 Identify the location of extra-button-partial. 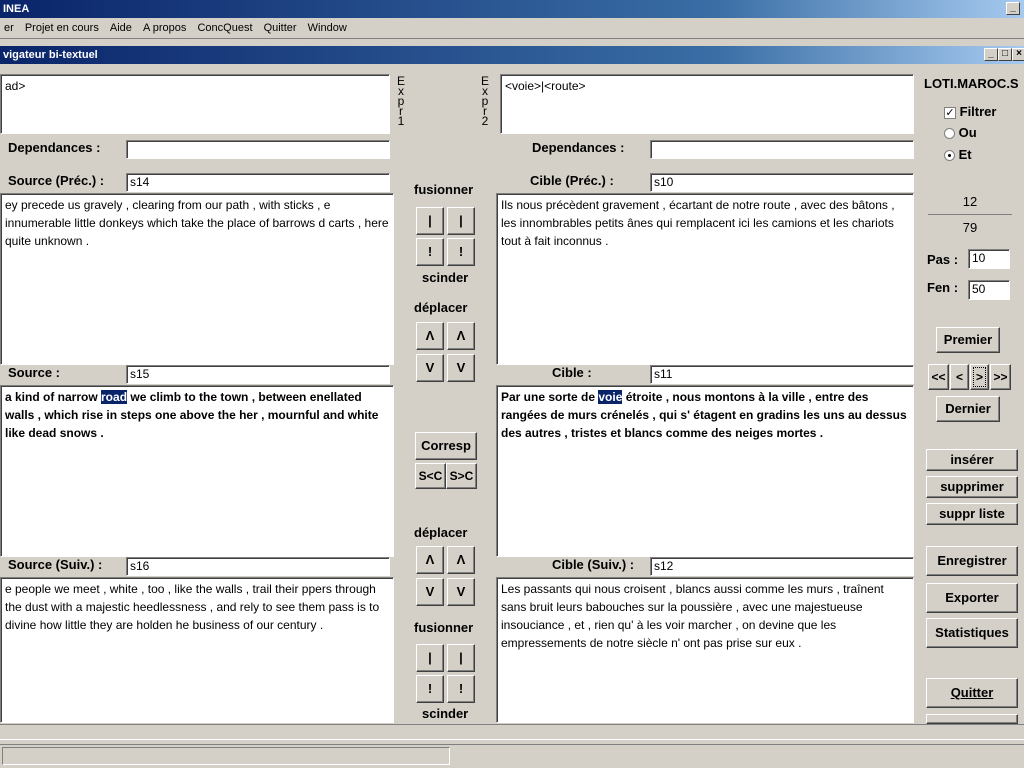
(972, 719).